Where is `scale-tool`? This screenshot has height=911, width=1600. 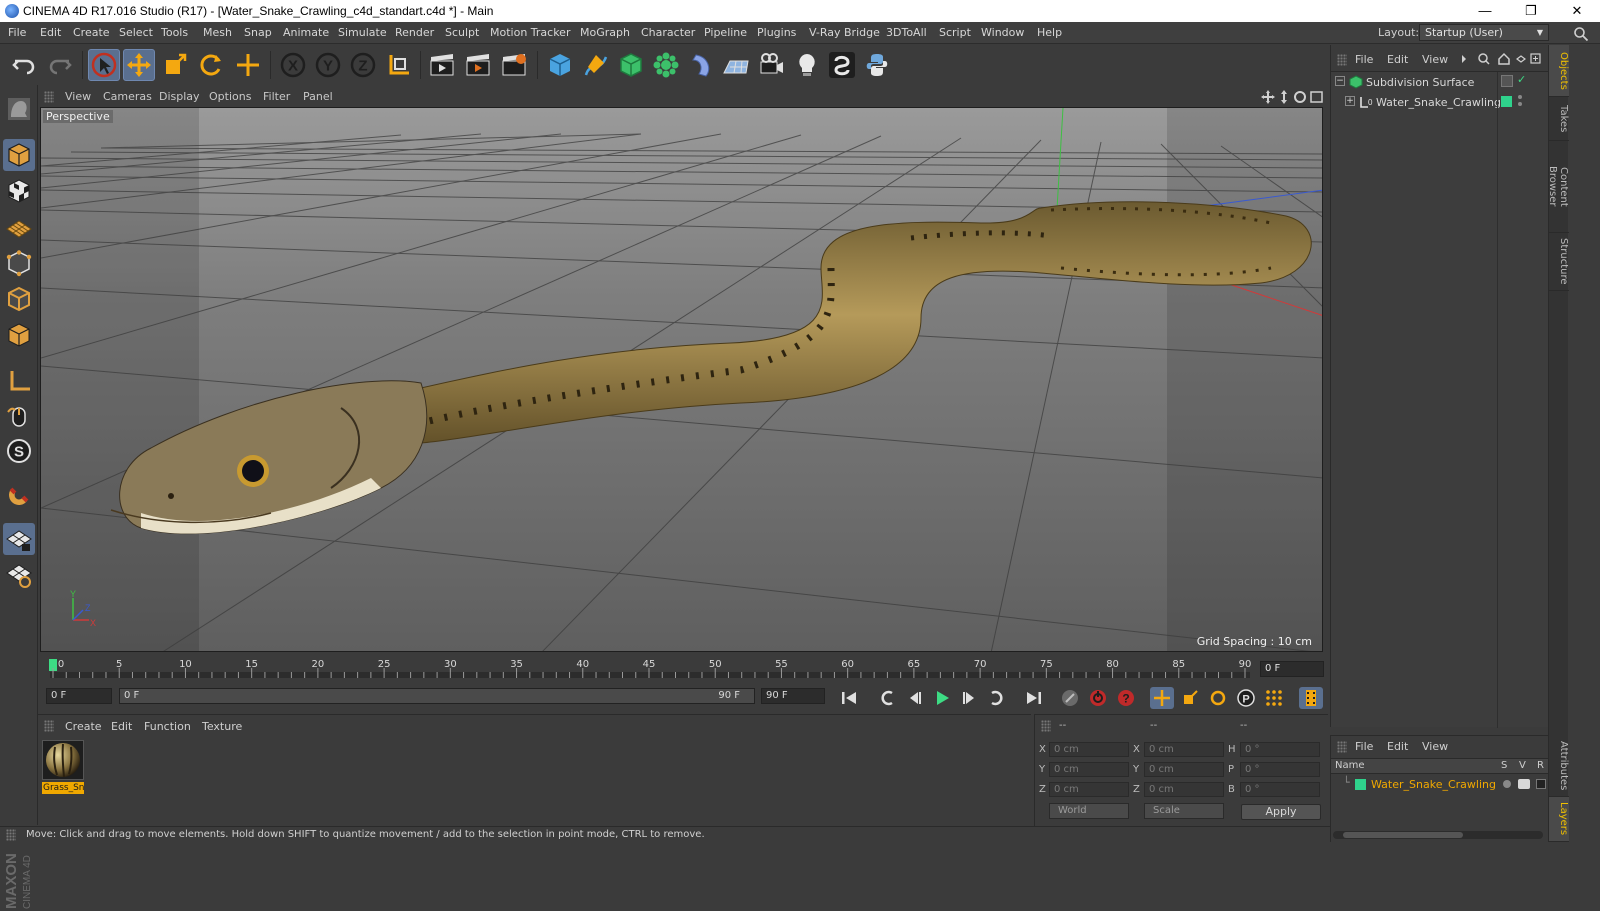 scale-tool is located at coordinates (175, 65).